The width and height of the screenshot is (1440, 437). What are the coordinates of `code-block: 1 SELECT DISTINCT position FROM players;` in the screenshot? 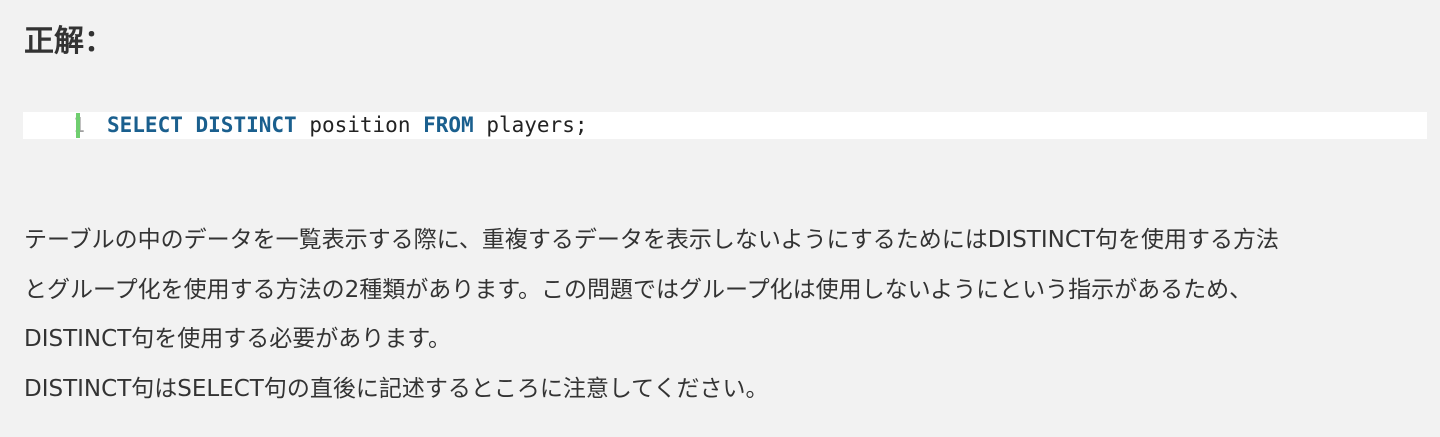 It's located at (725, 125).